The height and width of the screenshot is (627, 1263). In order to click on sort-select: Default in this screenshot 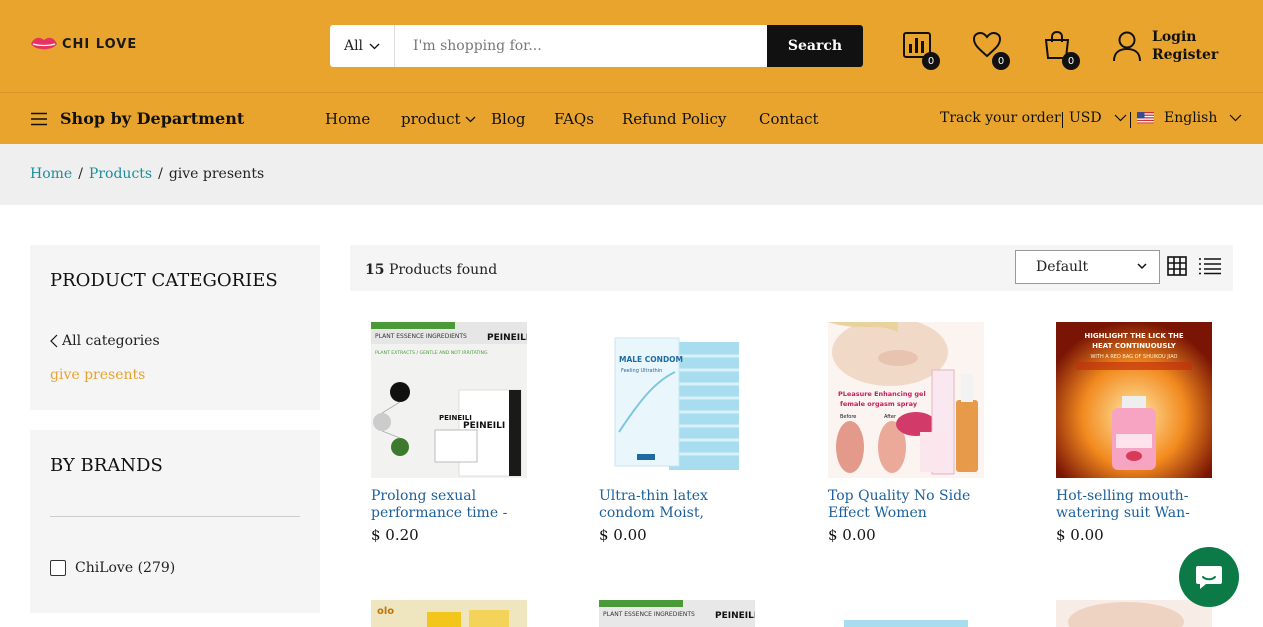, I will do `click(1087, 267)`.